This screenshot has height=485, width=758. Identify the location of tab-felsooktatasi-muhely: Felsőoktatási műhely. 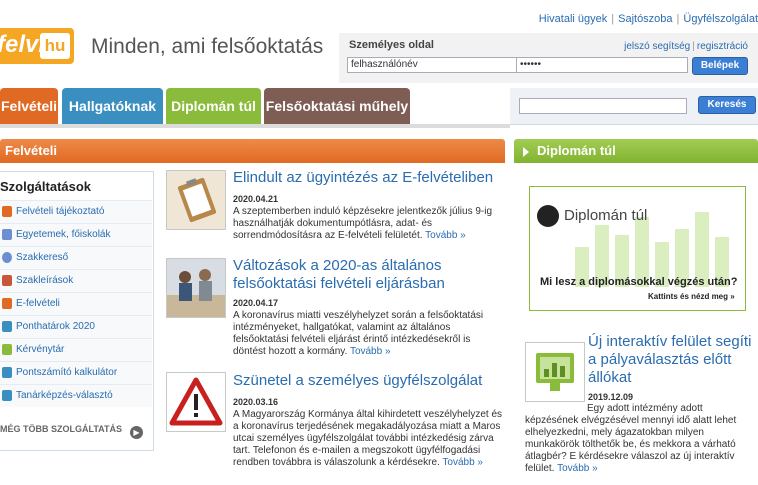
(337, 106).